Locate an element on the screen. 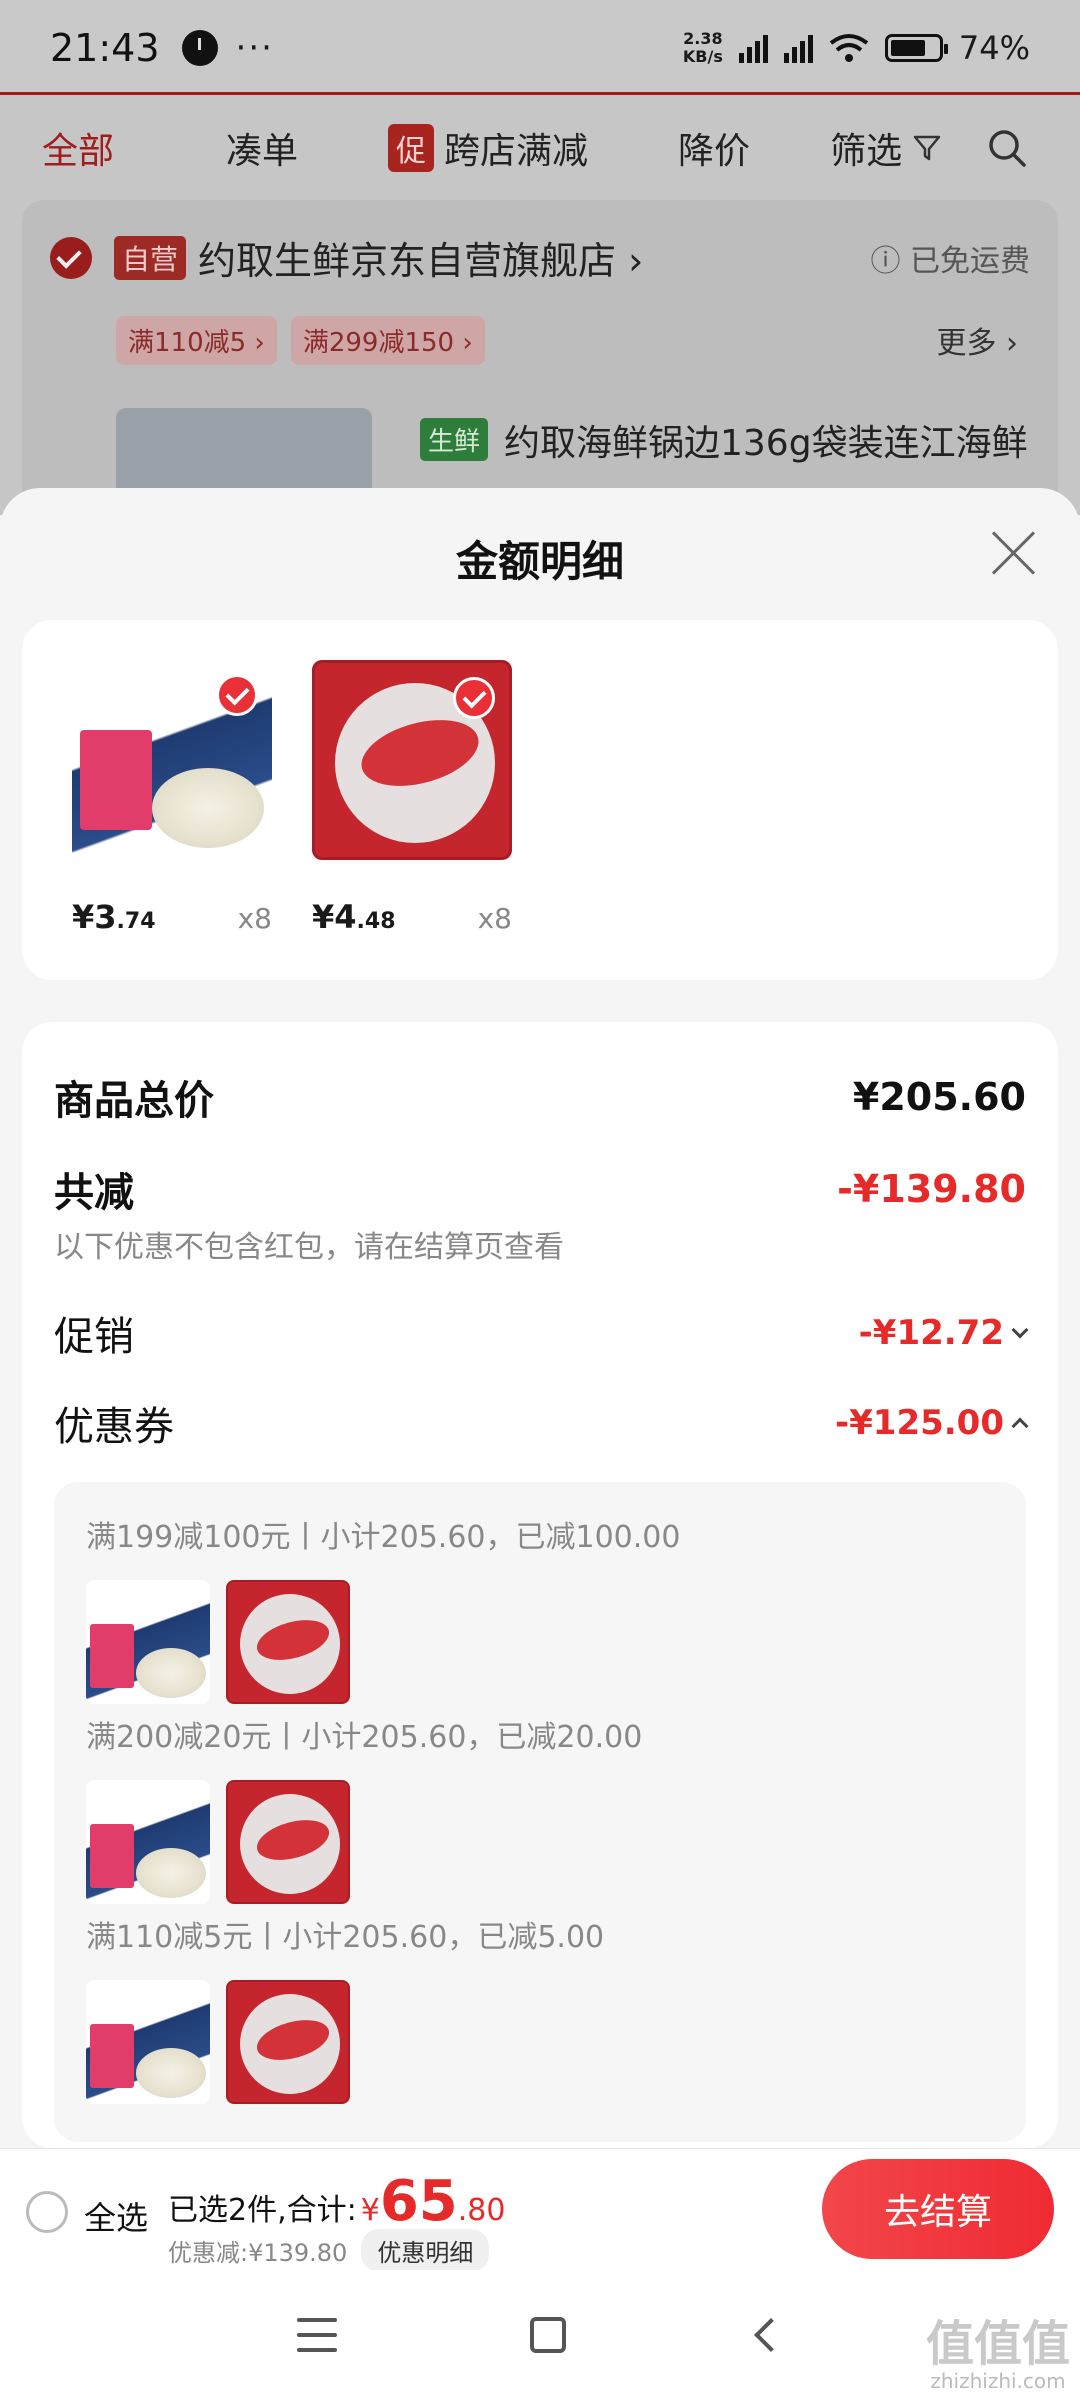 This screenshot has height=2400, width=1080. checkout-button: 去结算 is located at coordinates (938, 2209).